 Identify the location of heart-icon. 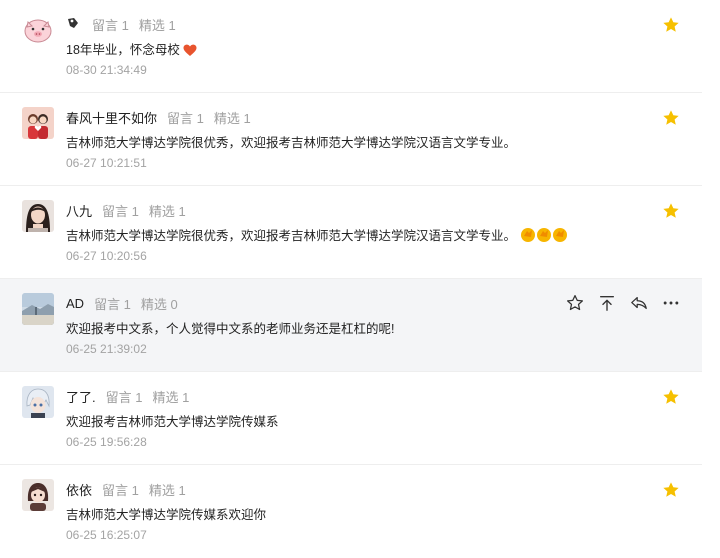
(190, 52).